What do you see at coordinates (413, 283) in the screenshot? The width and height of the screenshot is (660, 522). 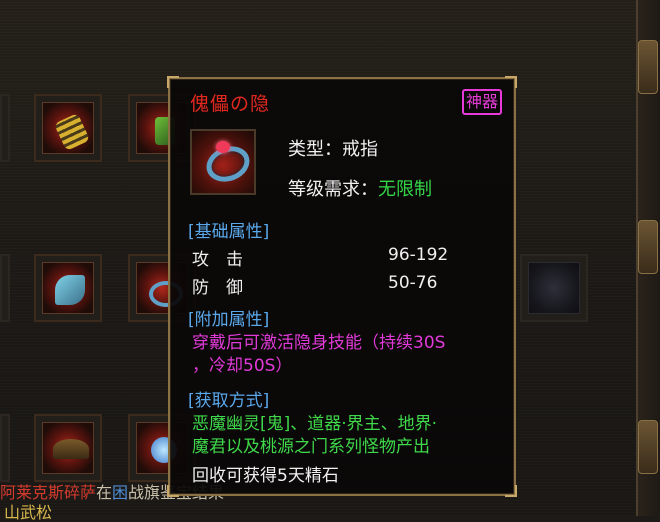 I see `defense-value: 50-76` at bounding box center [413, 283].